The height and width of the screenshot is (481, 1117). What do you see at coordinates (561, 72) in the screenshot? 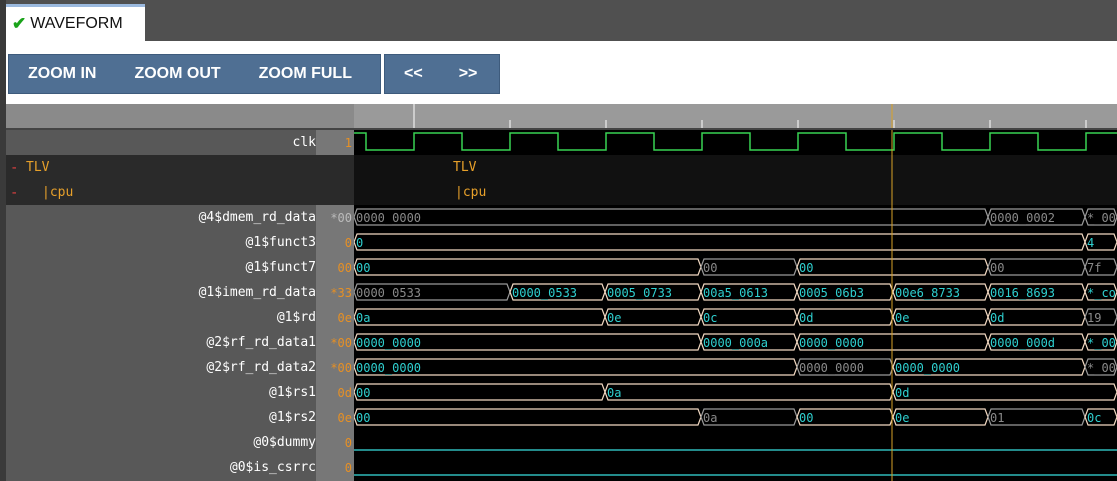
I see `toolbar: ZOOM IN ZOOM OUT ZOOM FULL << >>` at bounding box center [561, 72].